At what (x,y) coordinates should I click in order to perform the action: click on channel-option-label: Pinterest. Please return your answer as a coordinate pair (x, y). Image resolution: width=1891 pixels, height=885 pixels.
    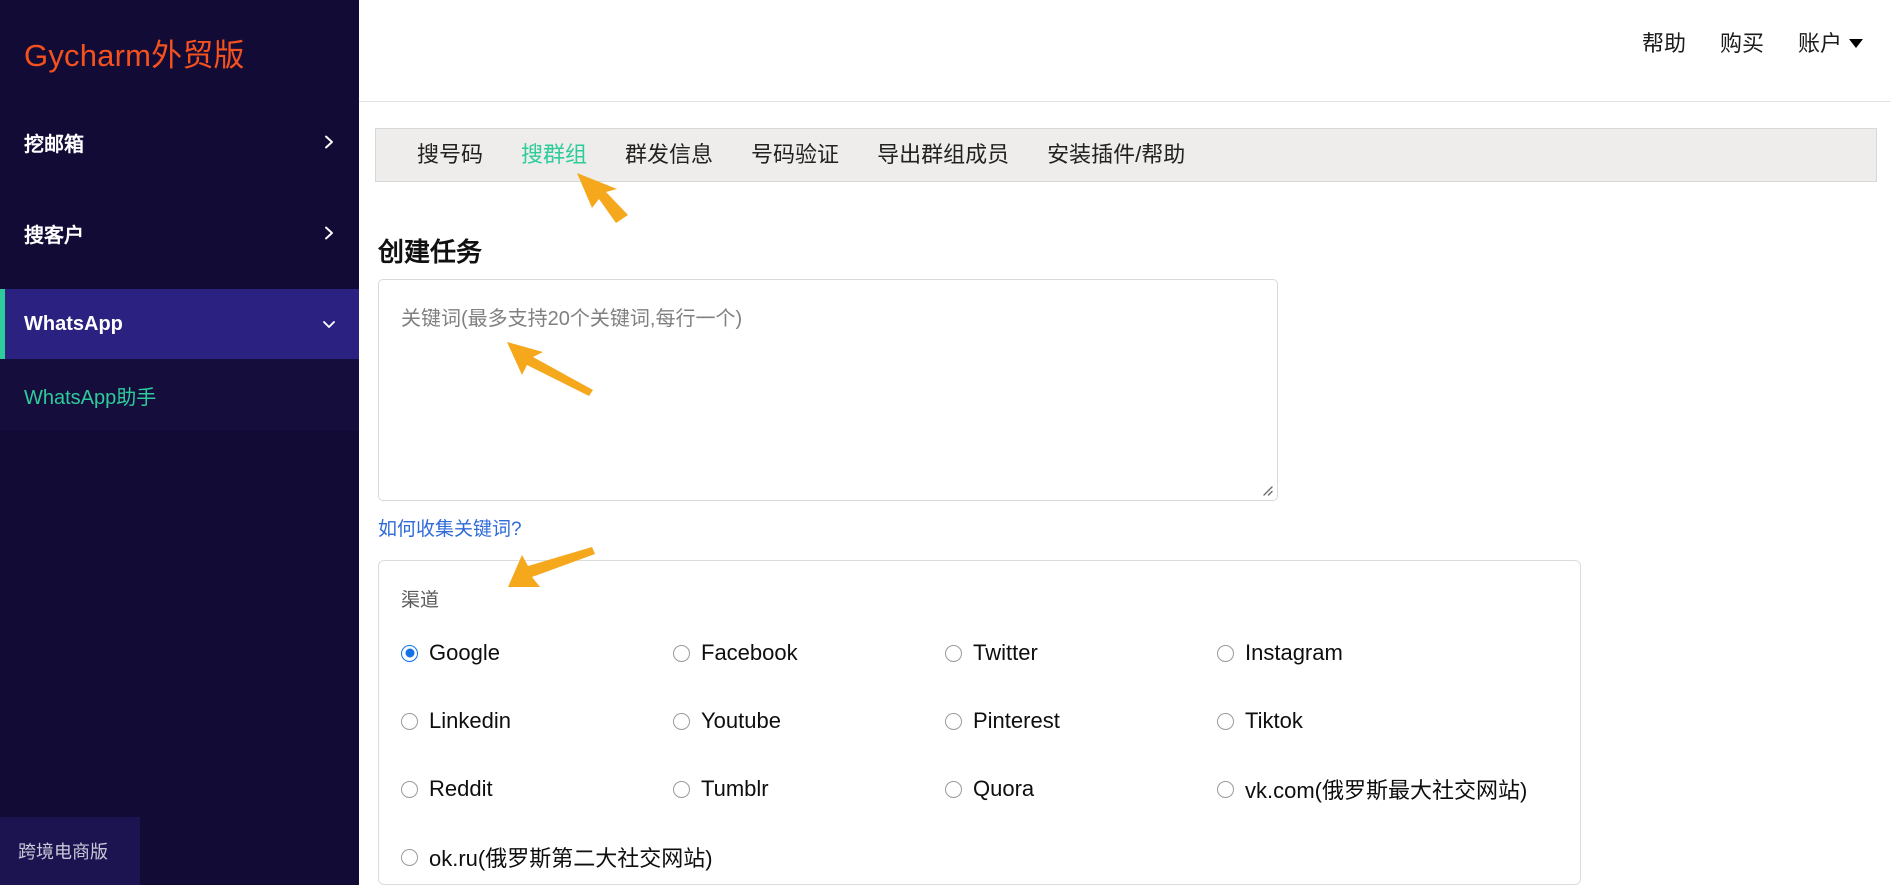
    Looking at the image, I should click on (1016, 720).